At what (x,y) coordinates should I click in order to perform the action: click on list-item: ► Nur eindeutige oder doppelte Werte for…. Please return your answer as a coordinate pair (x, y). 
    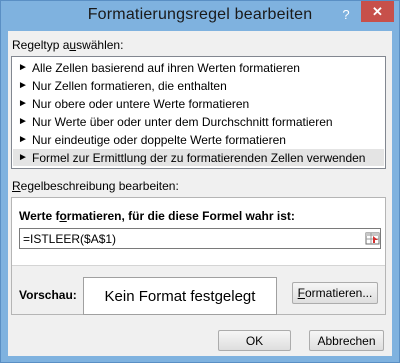
    Looking at the image, I should click on (198, 139).